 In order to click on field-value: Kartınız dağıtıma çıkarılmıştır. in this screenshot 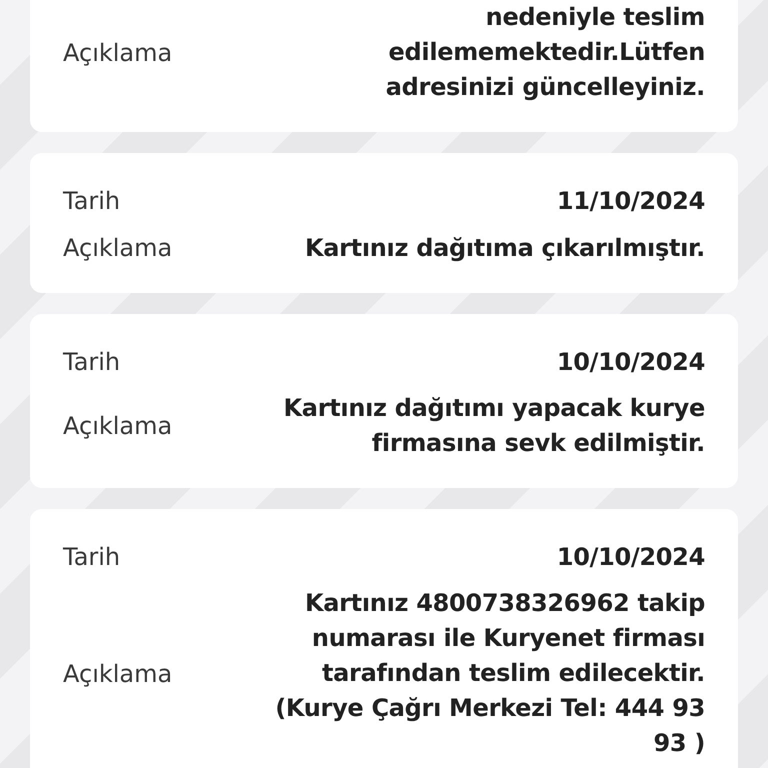, I will do `click(504, 248)`.